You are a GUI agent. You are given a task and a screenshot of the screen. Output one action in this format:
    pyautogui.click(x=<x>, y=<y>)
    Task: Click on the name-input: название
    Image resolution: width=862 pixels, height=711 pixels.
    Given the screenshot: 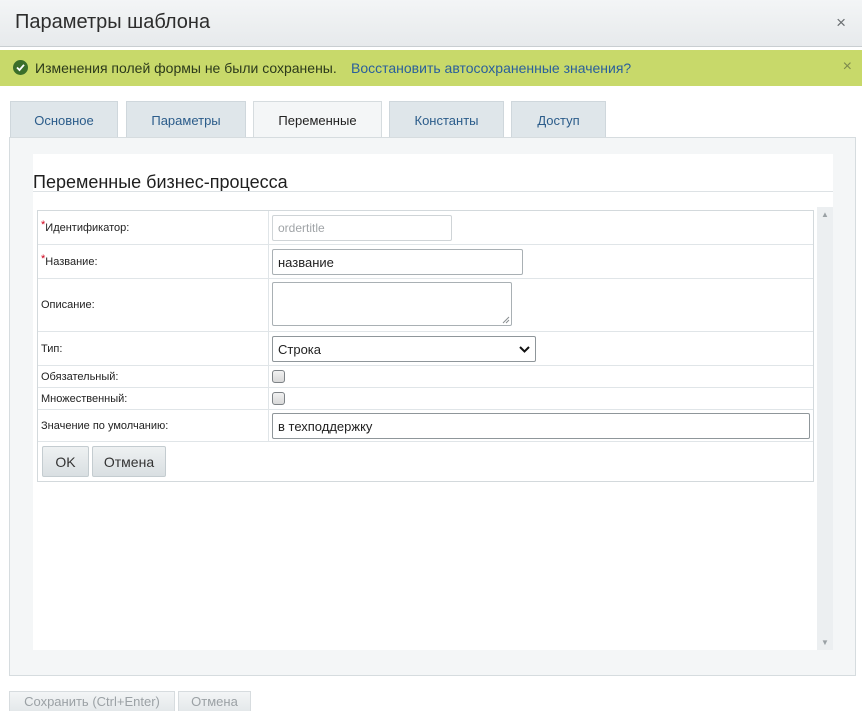 What is the action you would take?
    pyautogui.click(x=397, y=262)
    